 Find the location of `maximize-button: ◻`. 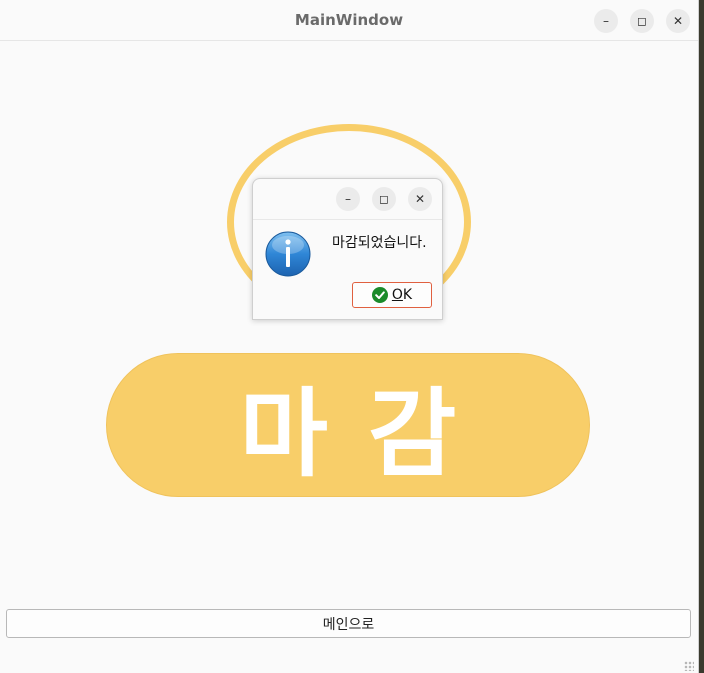

maximize-button: ◻ is located at coordinates (642, 21).